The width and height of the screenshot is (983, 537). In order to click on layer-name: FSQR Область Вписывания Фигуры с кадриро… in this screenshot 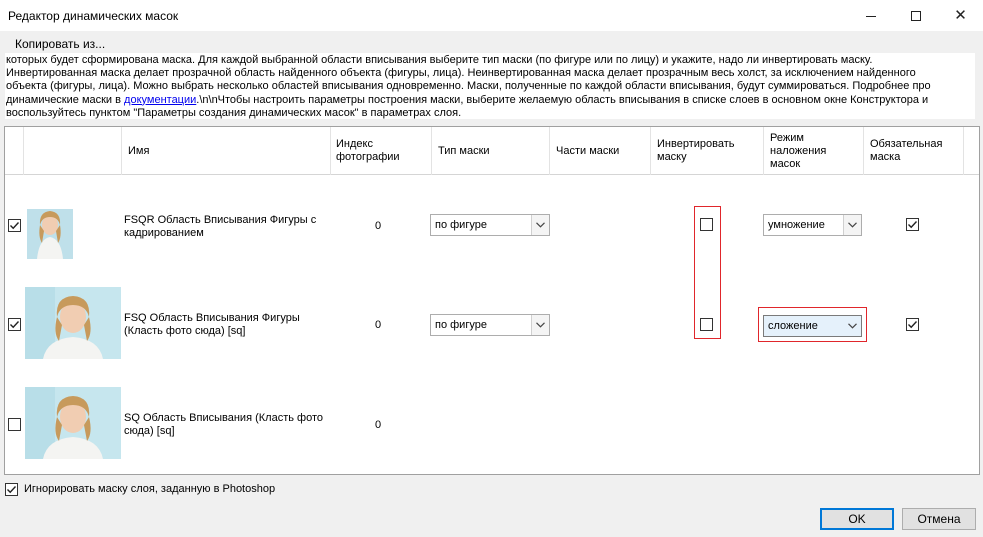, I will do `click(220, 226)`.